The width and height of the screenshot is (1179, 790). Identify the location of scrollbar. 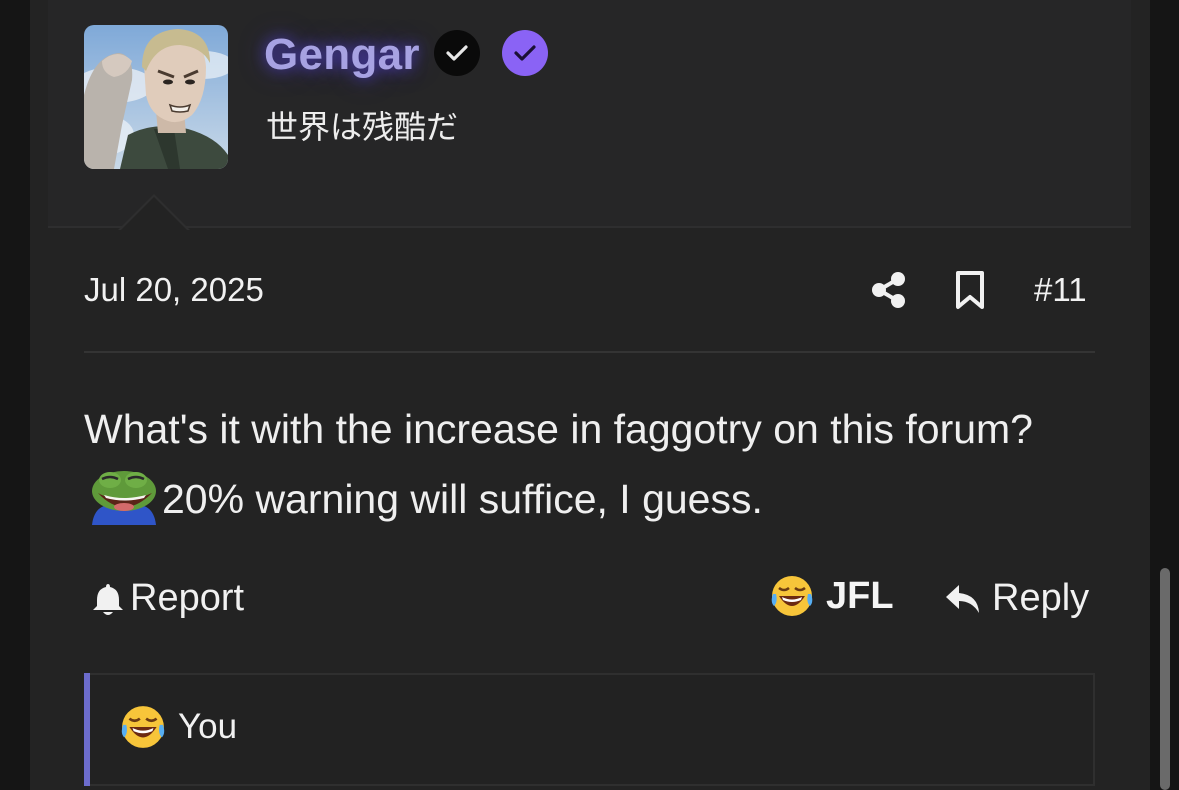
(1165, 679).